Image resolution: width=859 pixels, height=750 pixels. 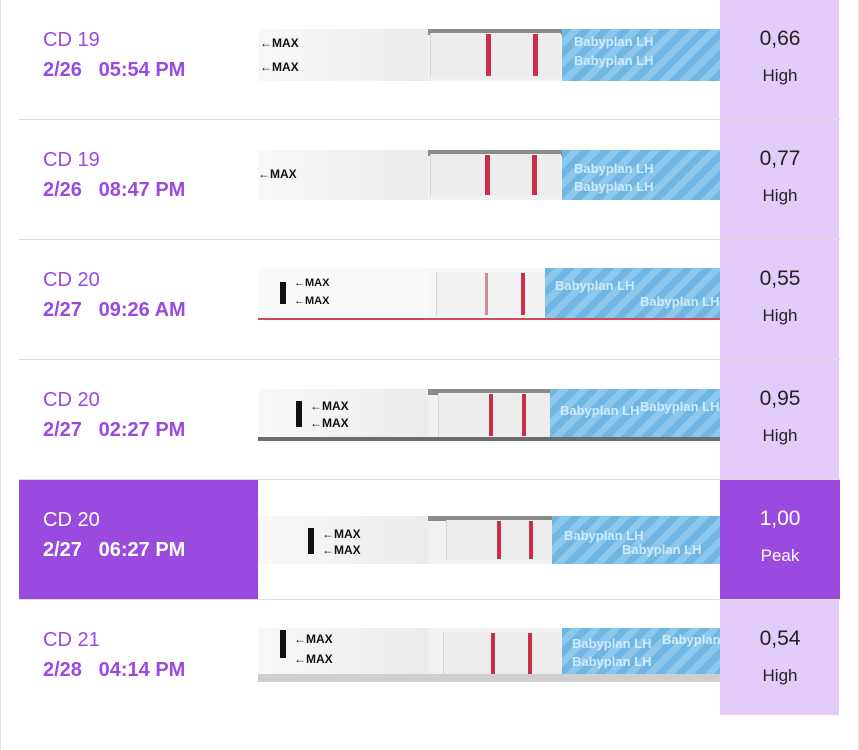 I want to click on result-cell: 0,95 High, so click(x=780, y=419).